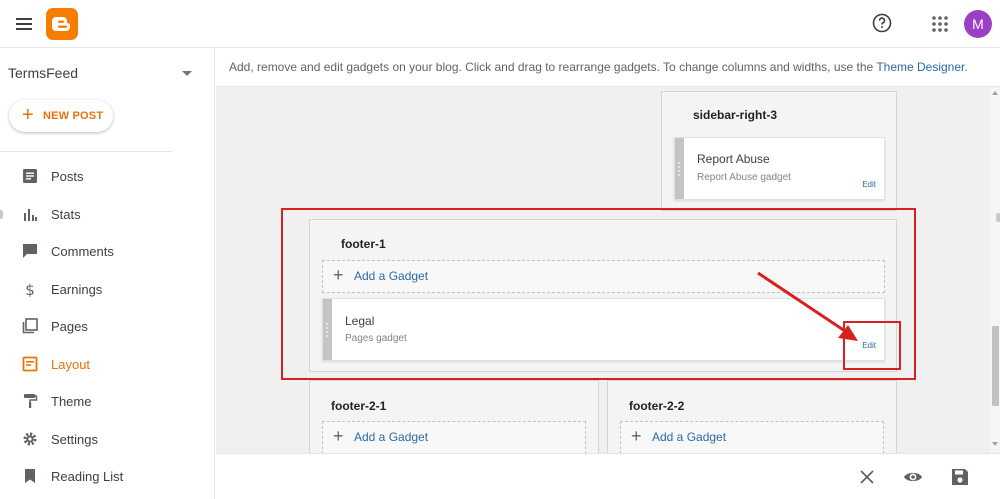 This screenshot has width=1000, height=499. I want to click on posts-icon, so click(30, 176).